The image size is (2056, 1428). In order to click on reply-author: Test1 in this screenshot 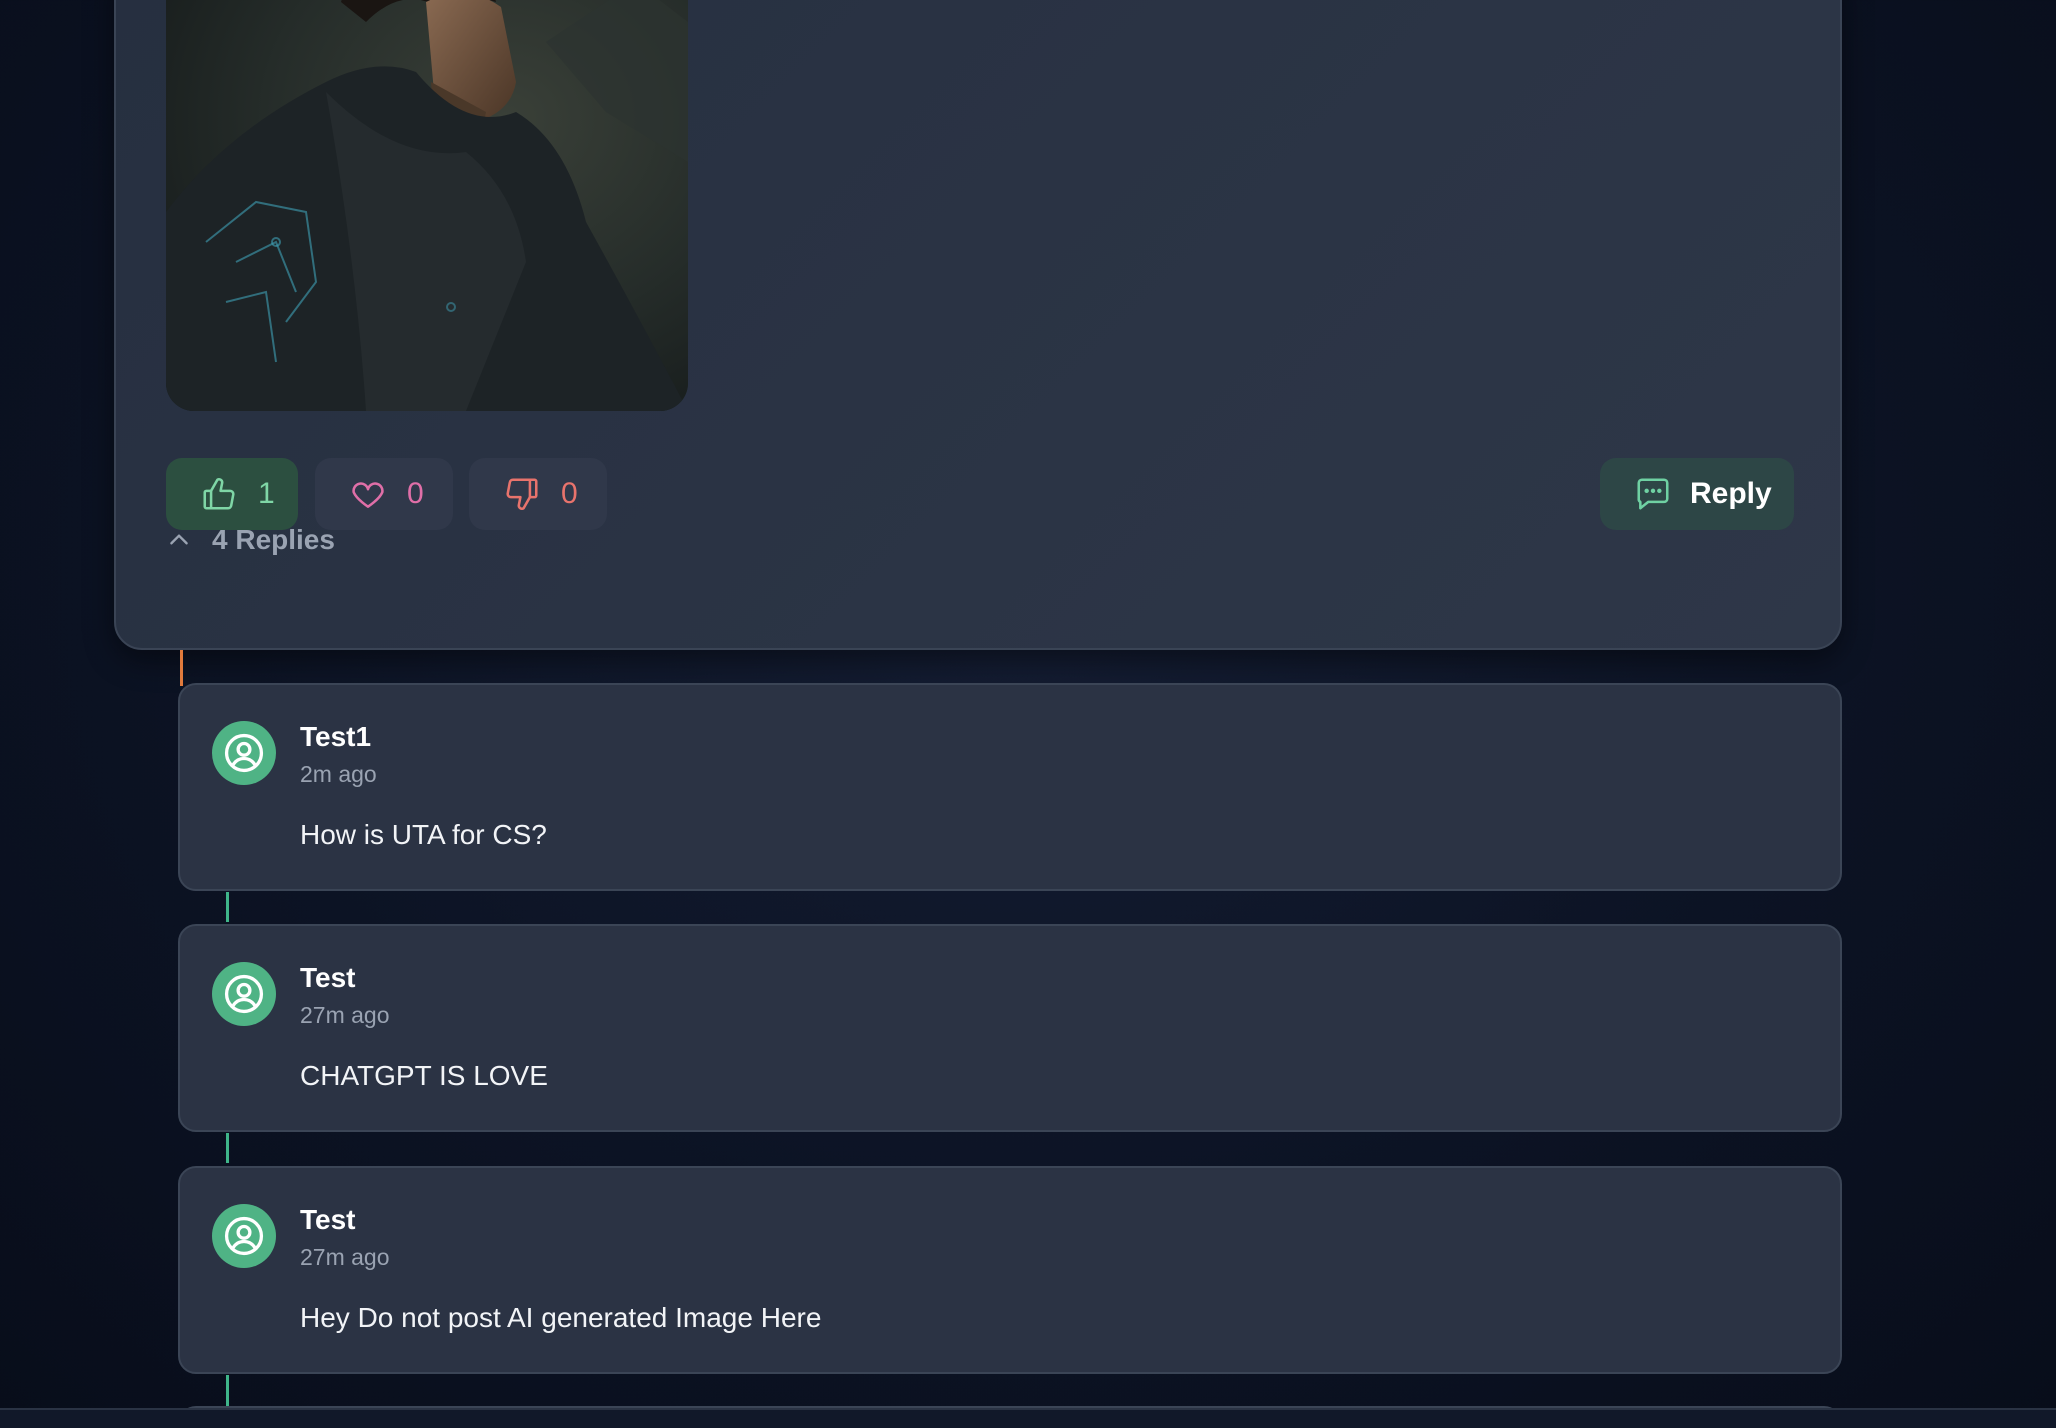, I will do `click(335, 737)`.